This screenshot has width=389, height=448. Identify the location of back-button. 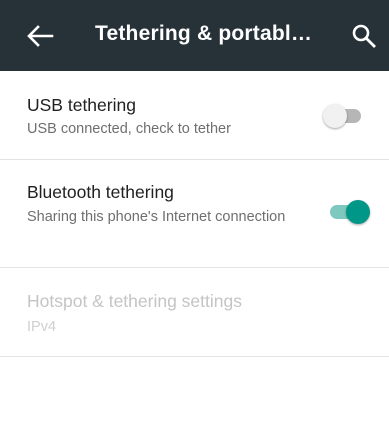
(40, 36).